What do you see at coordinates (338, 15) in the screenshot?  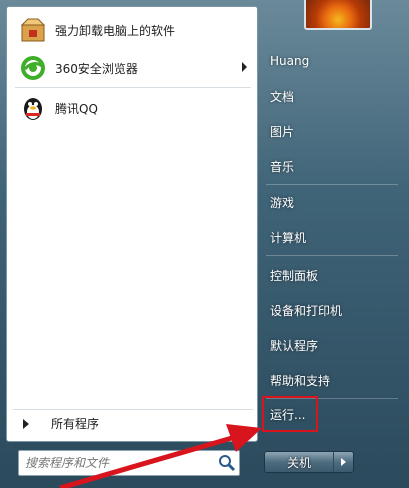 I see `user-avatar` at bounding box center [338, 15].